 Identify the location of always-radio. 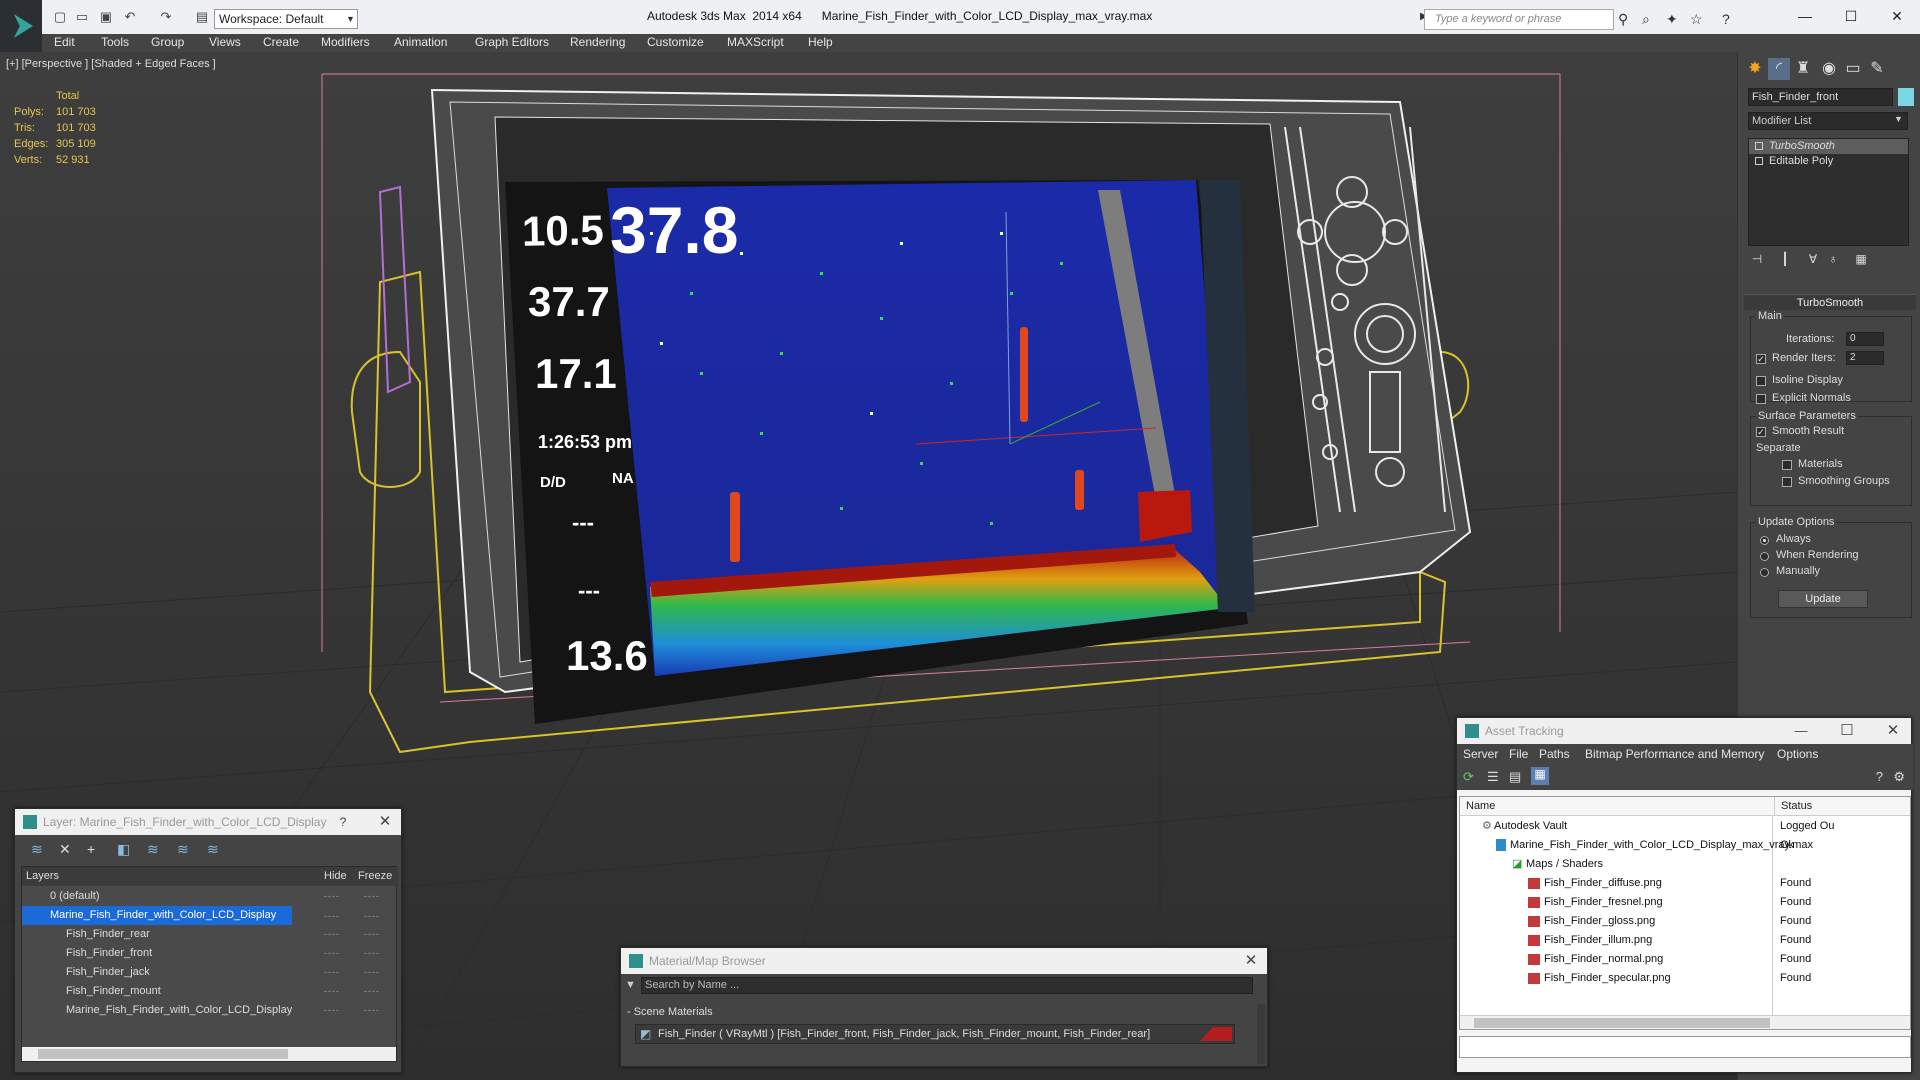
(1764, 540).